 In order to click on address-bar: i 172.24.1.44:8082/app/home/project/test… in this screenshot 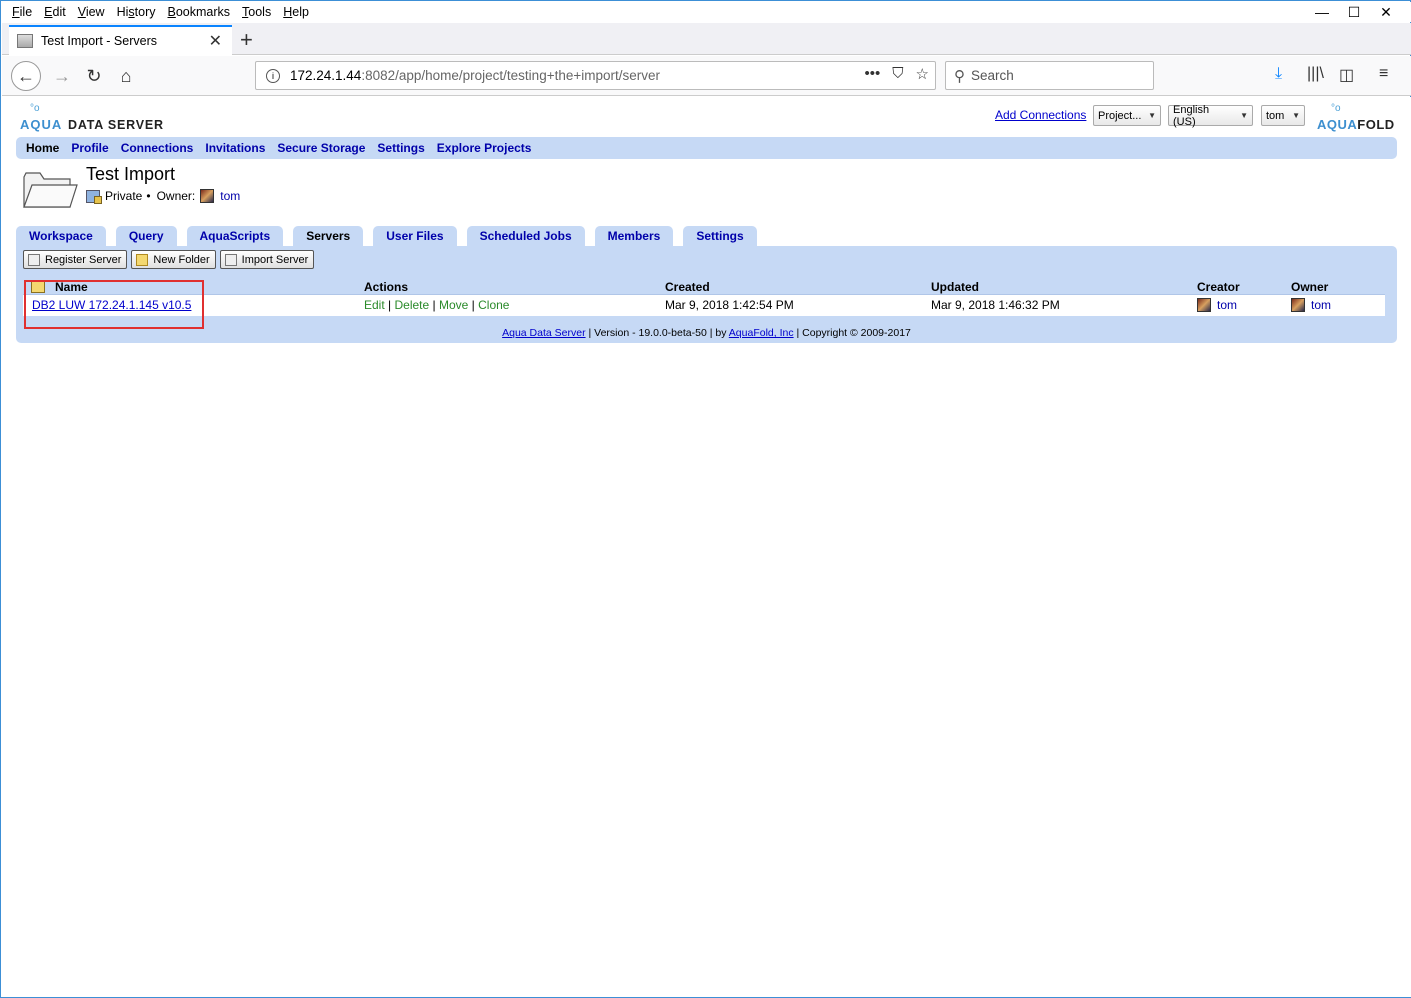, I will do `click(595, 75)`.